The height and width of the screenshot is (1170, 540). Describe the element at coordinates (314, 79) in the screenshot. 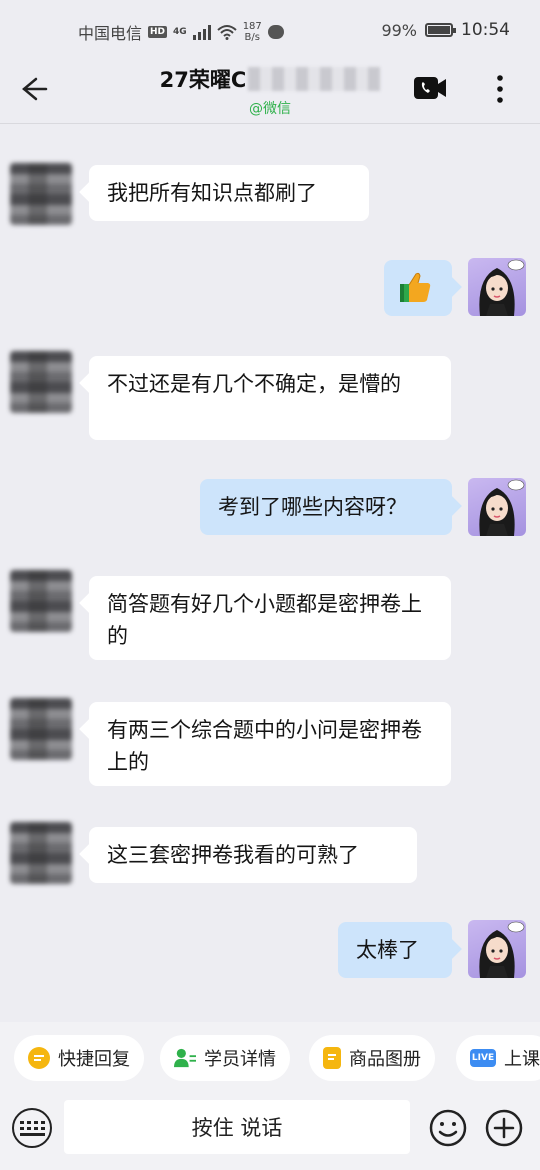

I see `title-redacted-block` at that location.